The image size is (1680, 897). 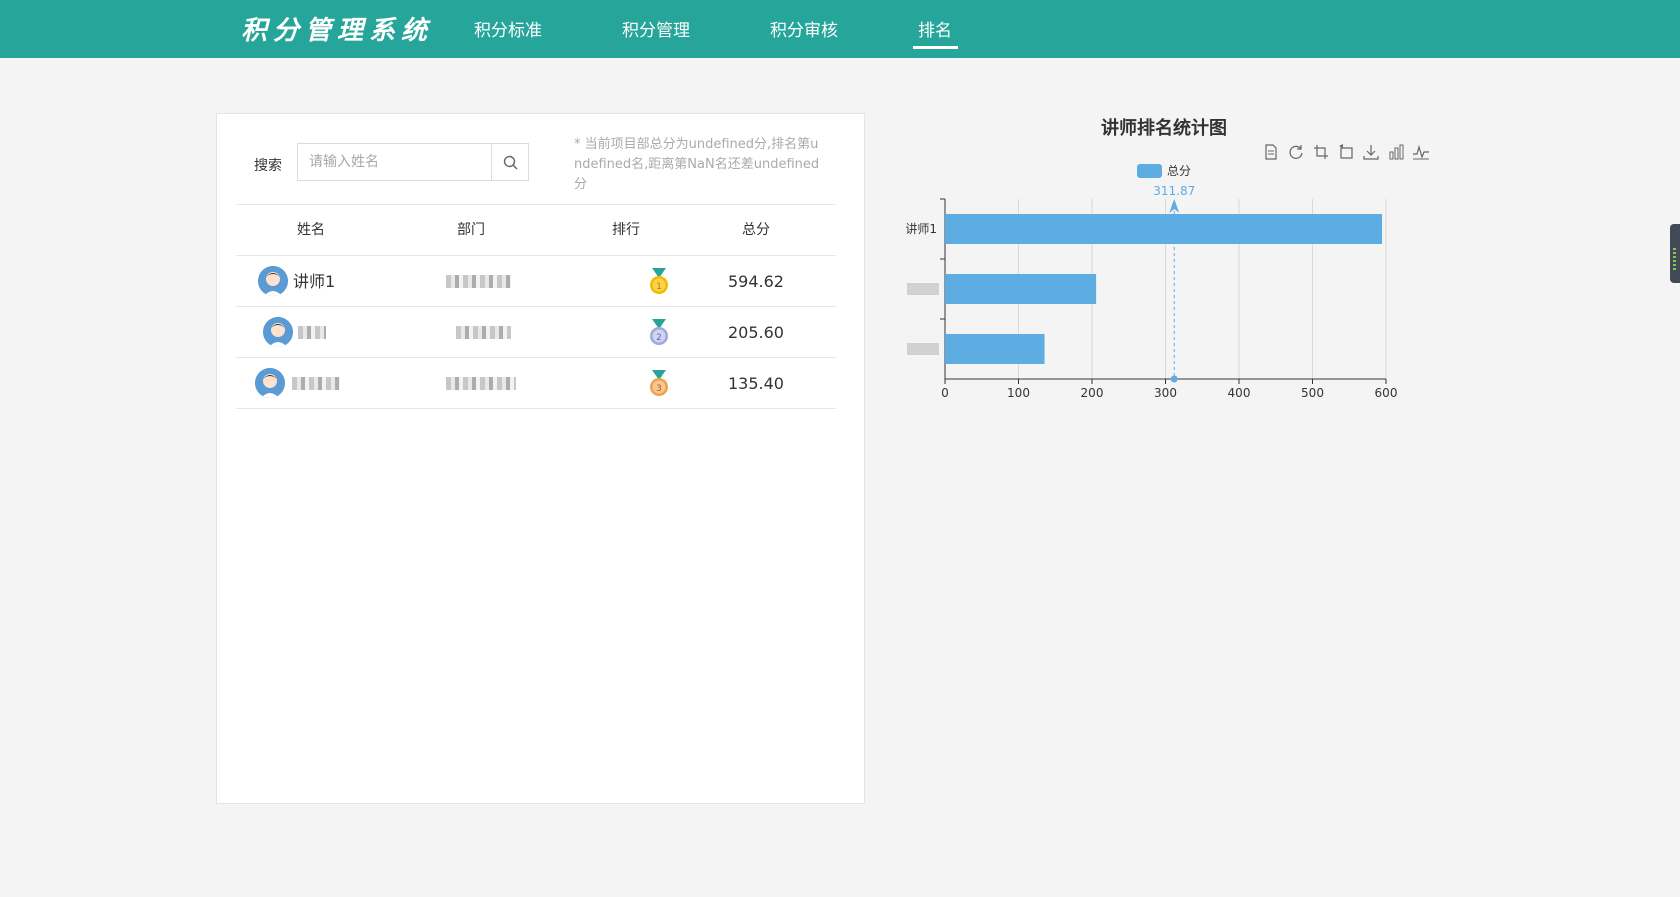 What do you see at coordinates (314, 281) in the screenshot?
I see `row-name: 讲师1` at bounding box center [314, 281].